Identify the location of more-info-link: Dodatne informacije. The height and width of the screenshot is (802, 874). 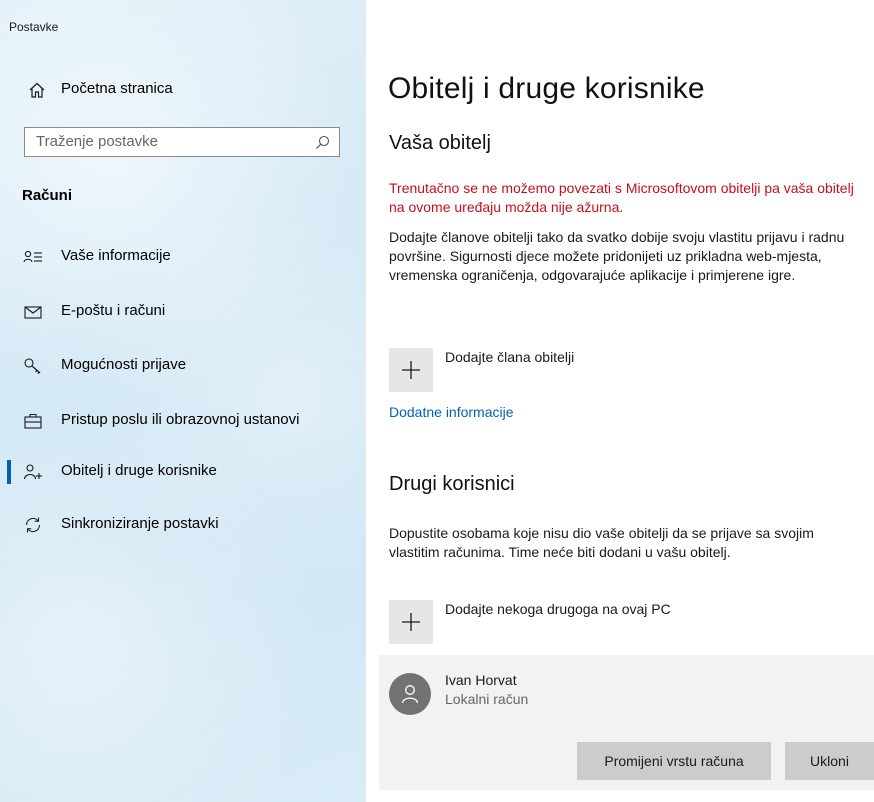
(451, 412).